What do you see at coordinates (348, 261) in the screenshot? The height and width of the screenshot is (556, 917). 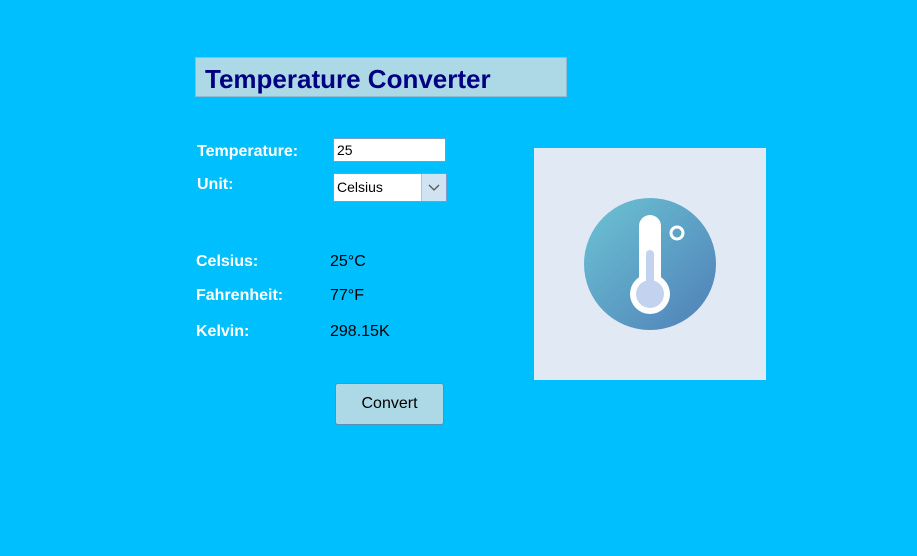 I see `celsius-value: 25°C` at bounding box center [348, 261].